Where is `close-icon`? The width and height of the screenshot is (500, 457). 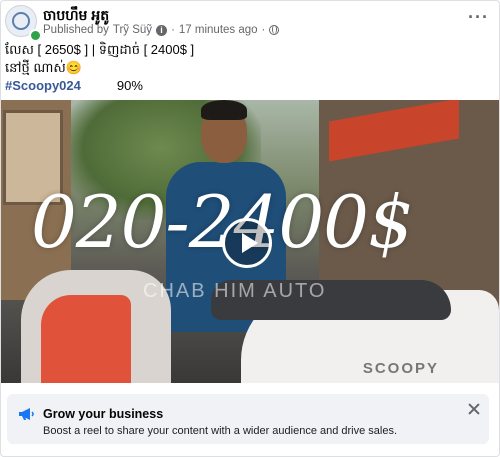 close-icon is located at coordinates (474, 409).